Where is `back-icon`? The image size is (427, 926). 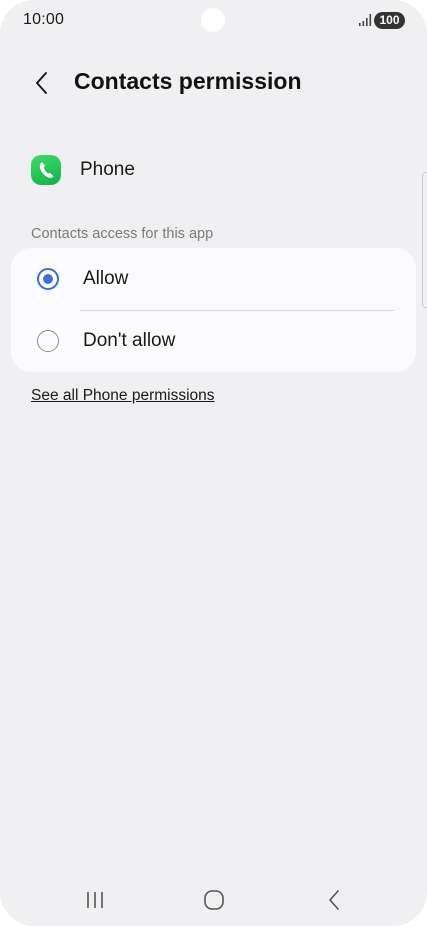
back-icon is located at coordinates (334, 900).